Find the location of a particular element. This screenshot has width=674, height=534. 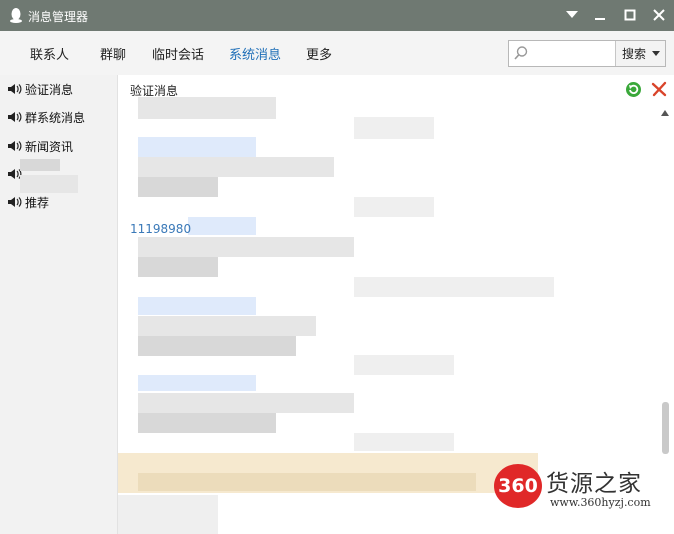

sidebar-item-label: 群系统消息 is located at coordinates (55, 117).